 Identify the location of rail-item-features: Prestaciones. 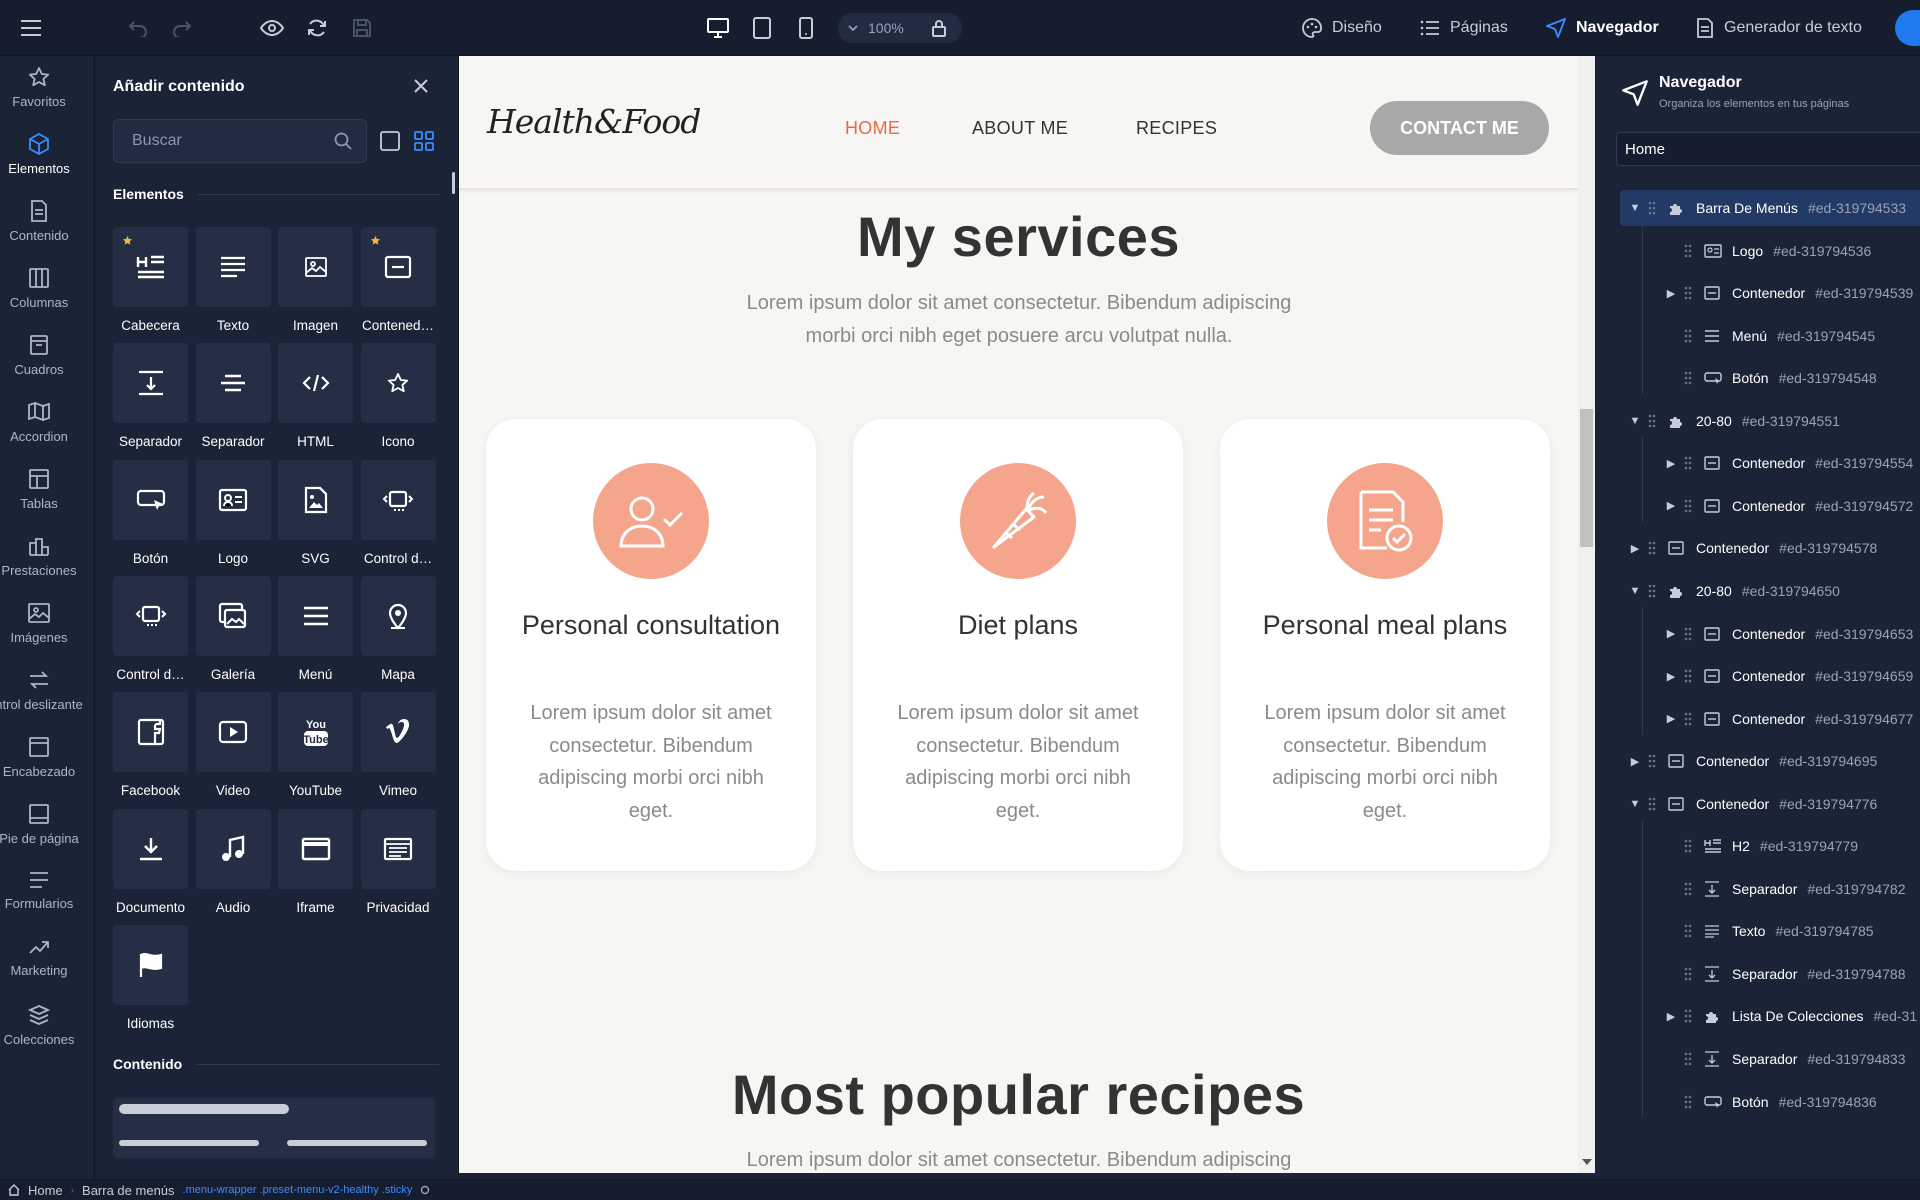
(39, 556).